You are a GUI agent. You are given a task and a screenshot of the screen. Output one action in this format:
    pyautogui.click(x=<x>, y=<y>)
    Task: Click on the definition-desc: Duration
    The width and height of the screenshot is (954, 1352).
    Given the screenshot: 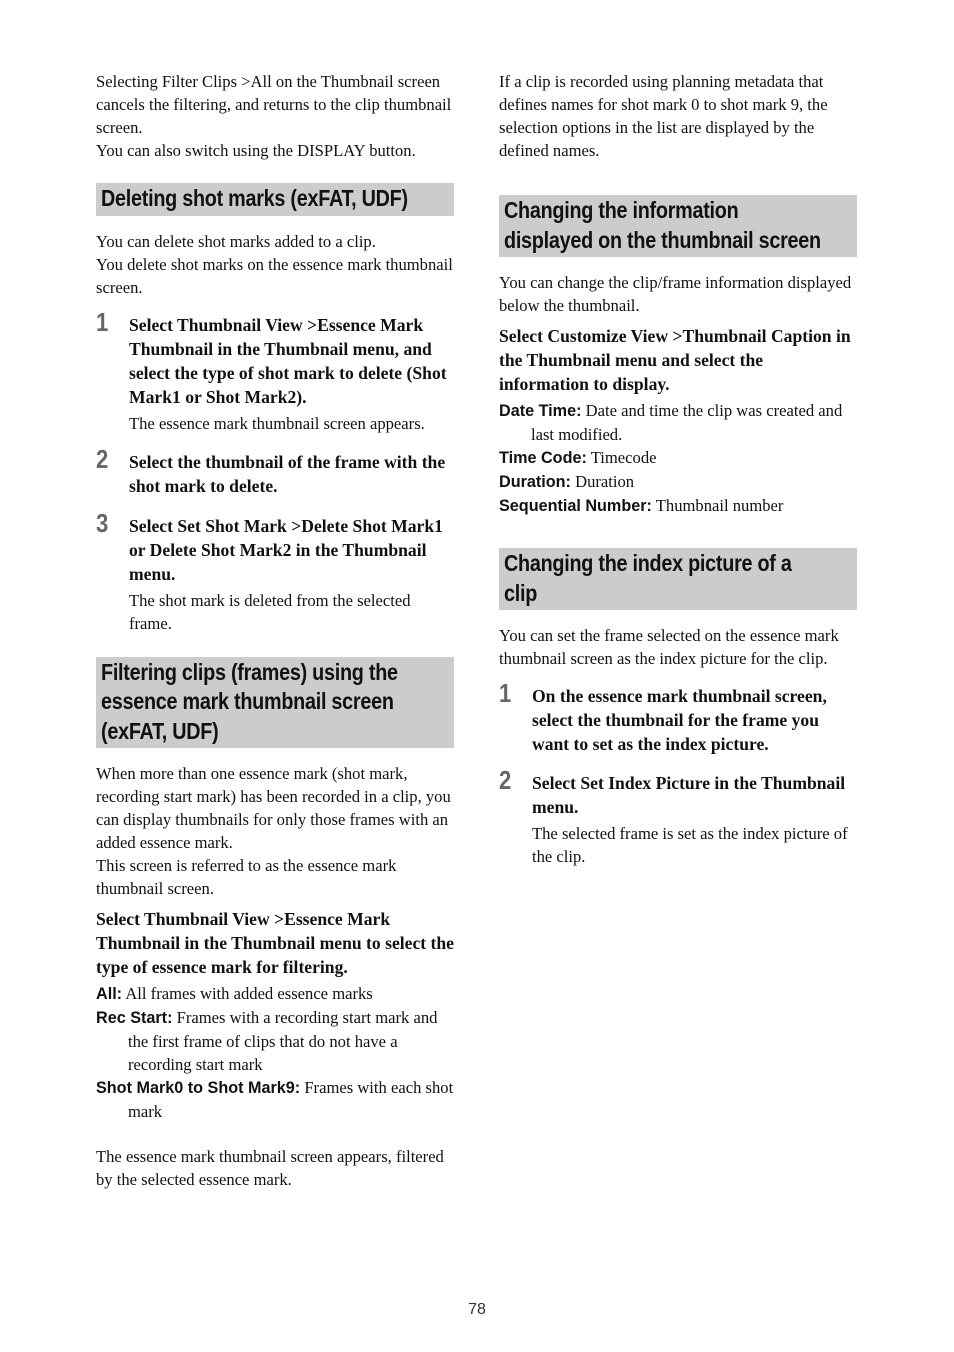 What is the action you would take?
    pyautogui.click(x=605, y=481)
    